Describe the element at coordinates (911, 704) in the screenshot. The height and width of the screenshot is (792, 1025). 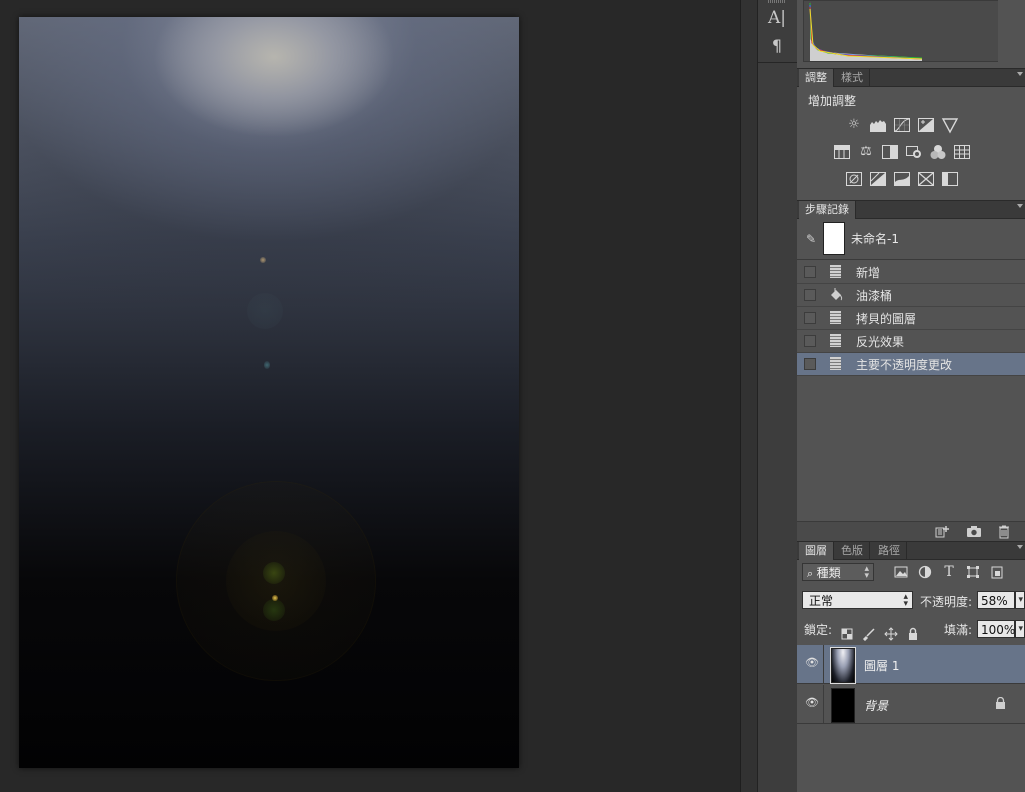
I see `layer-row-background: 👁 背景` at that location.